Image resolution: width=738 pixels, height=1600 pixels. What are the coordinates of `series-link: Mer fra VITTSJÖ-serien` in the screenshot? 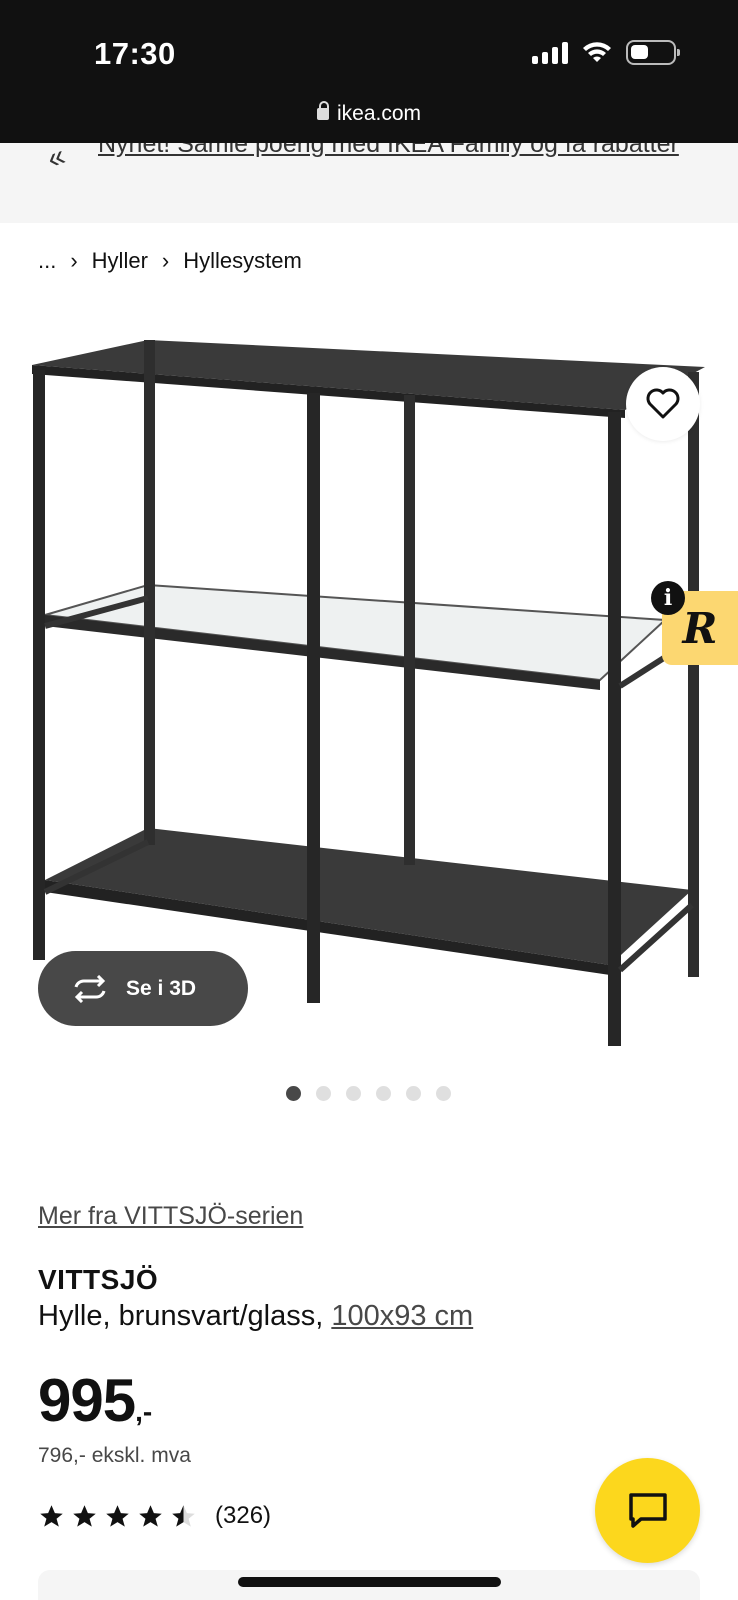 It's located at (170, 1216).